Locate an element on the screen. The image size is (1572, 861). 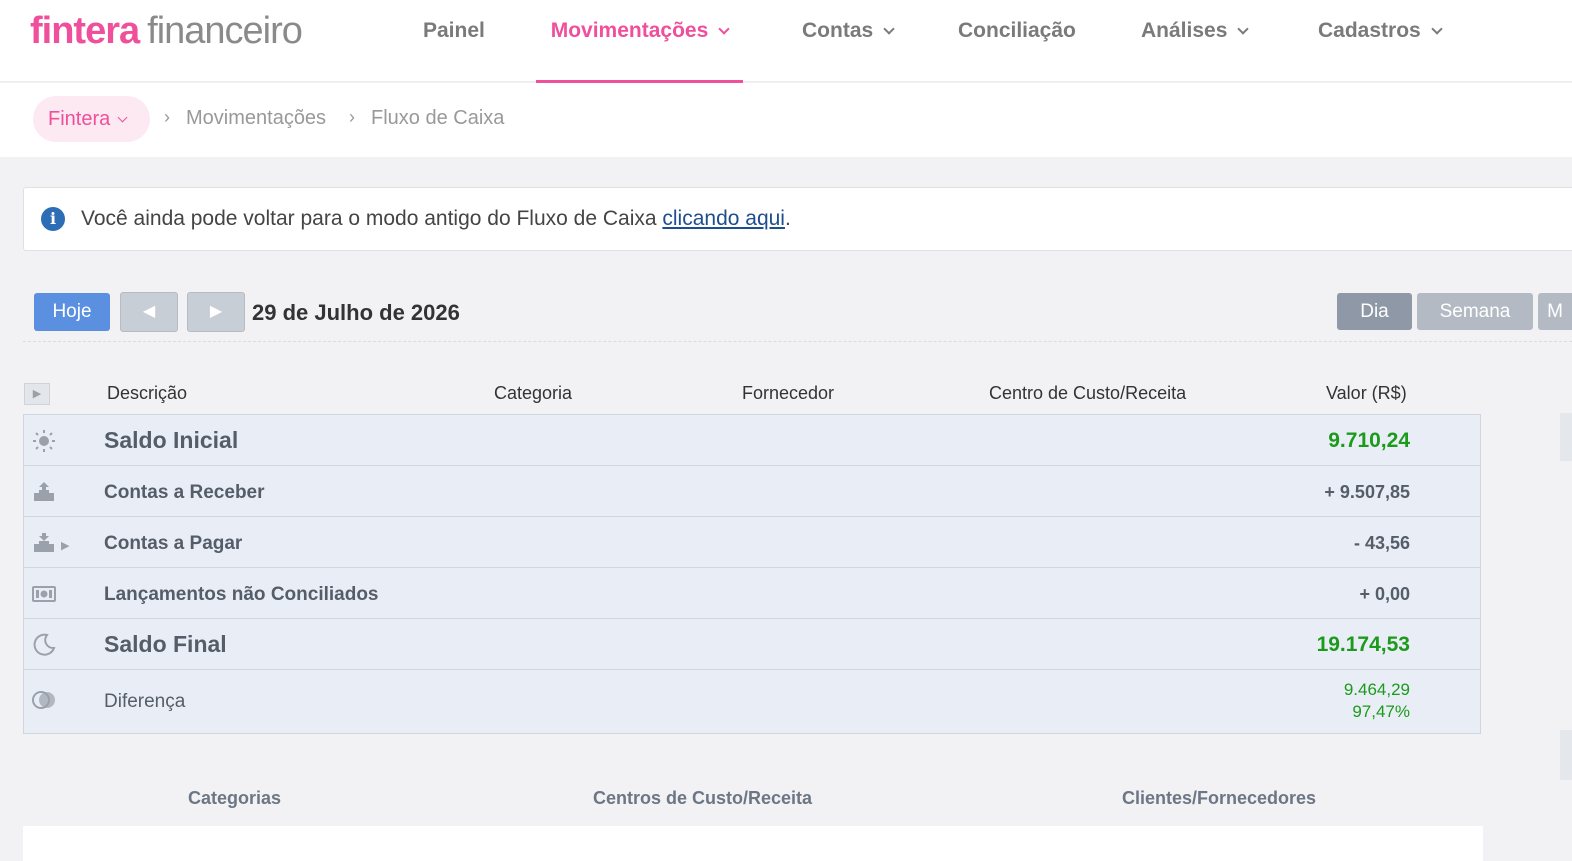
info-icon: i is located at coordinates (53, 219).